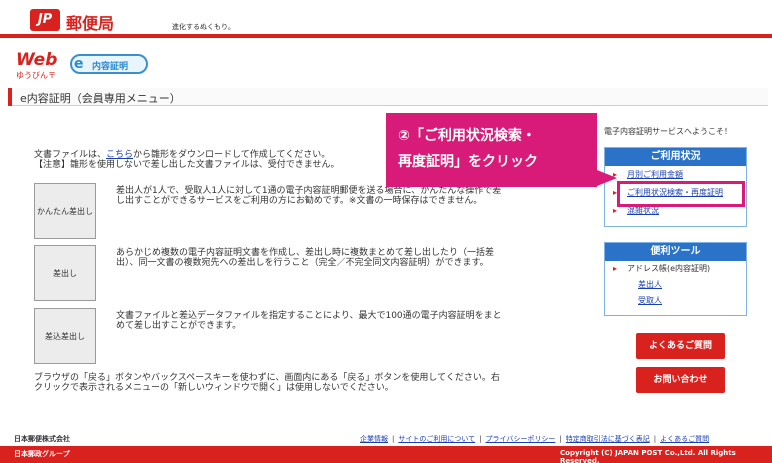 Image resolution: width=772 pixels, height=463 pixels. I want to click on highlight-box, so click(681, 194).